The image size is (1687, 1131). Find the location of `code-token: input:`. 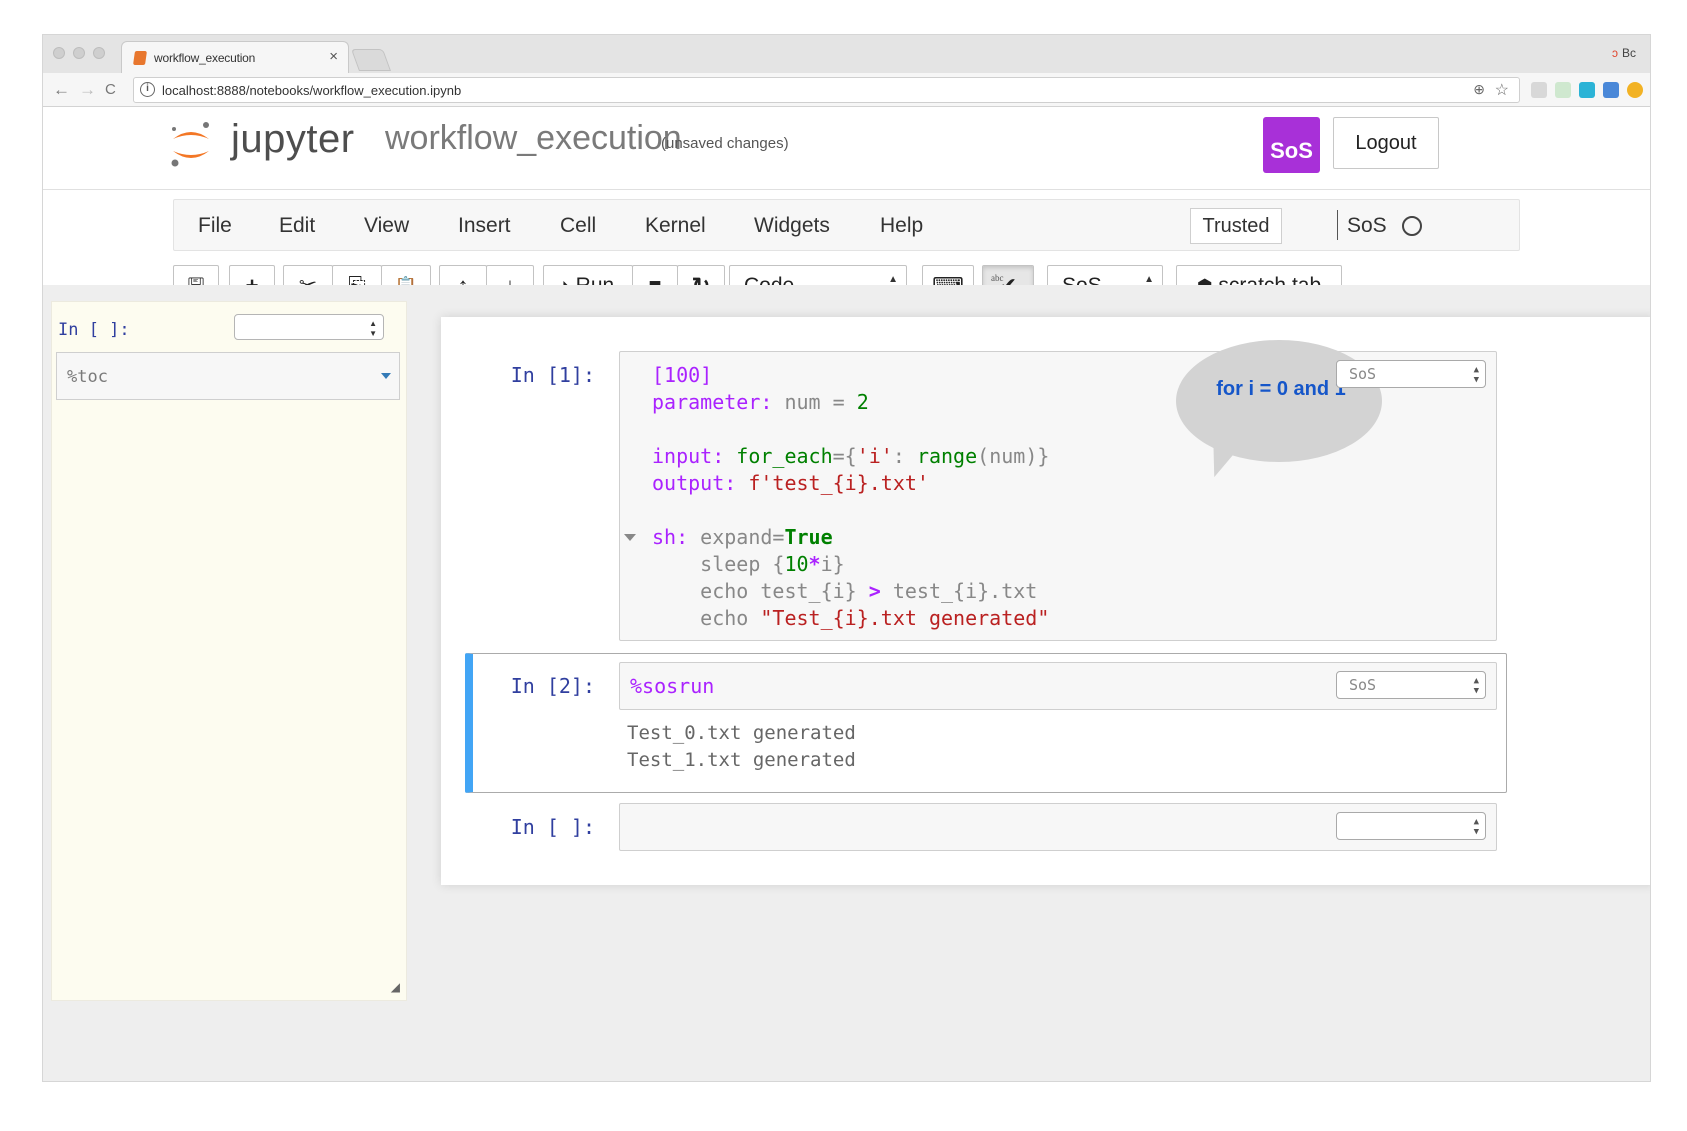

code-token: input: is located at coordinates (688, 456).